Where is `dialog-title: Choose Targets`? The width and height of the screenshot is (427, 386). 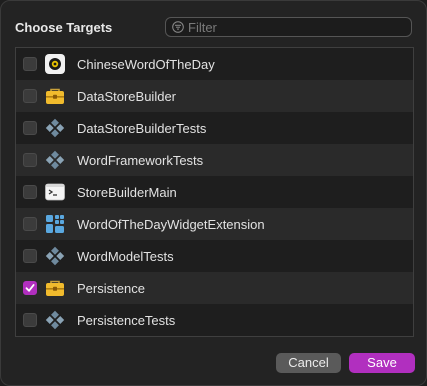 dialog-title: Choose Targets is located at coordinates (64, 27).